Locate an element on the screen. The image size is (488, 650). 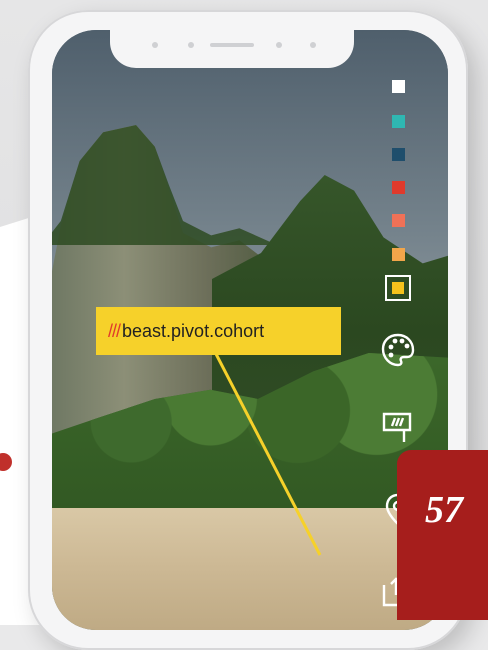
selected-swatch is located at coordinates (398, 288).